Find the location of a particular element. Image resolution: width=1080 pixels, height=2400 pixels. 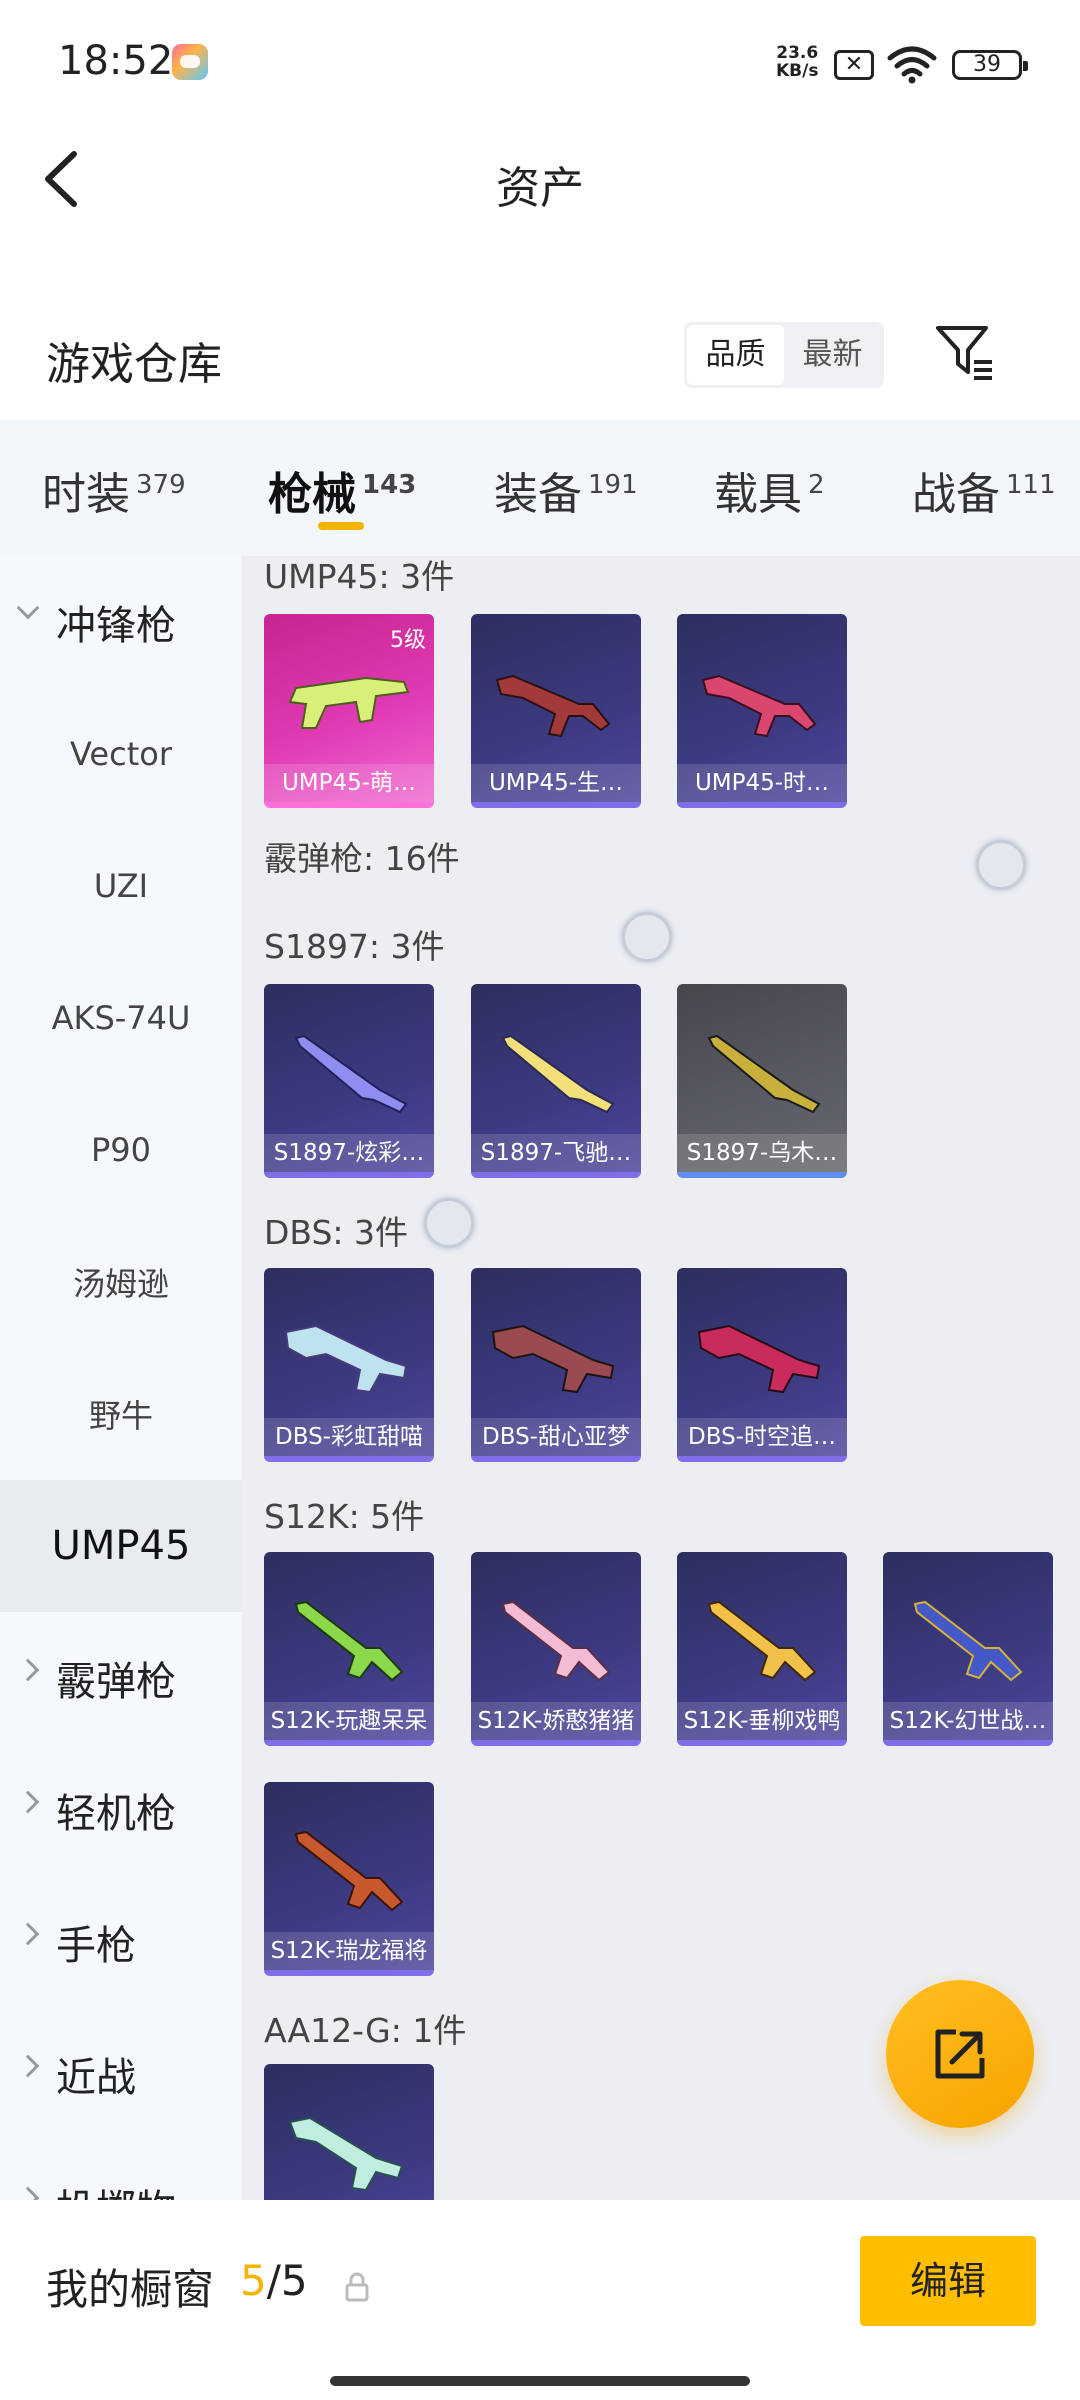

sidebar-item-melee: 近战 is located at coordinates (121, 2074).